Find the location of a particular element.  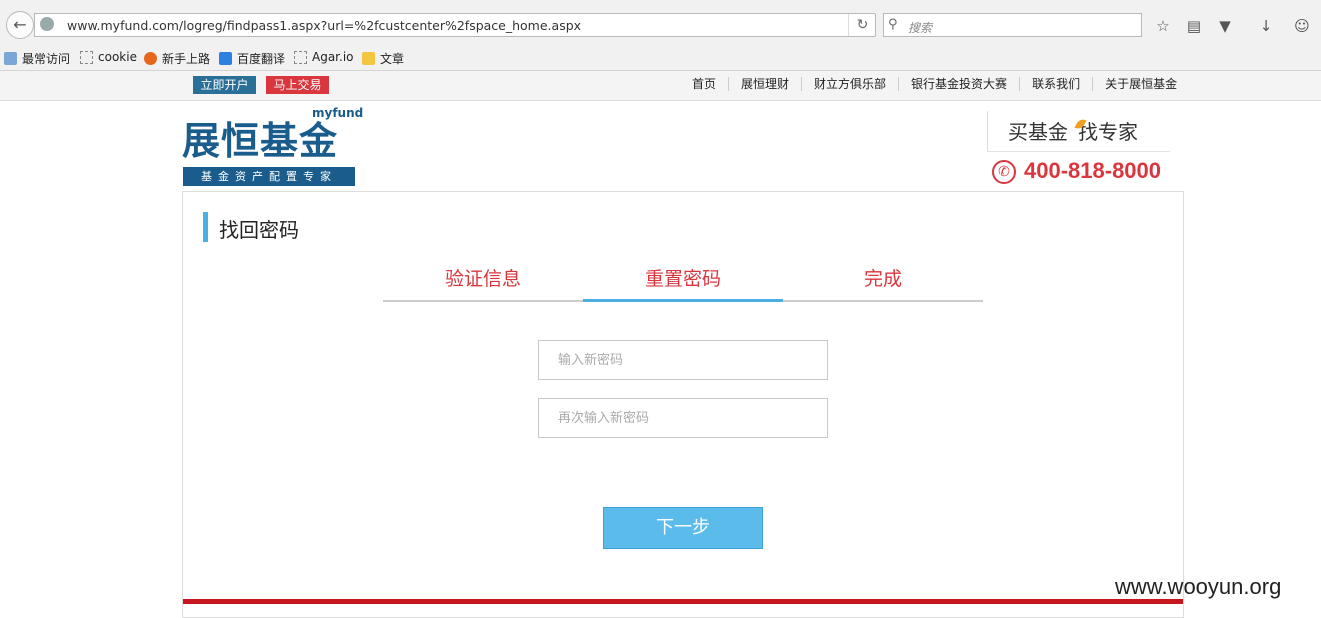

bookmark-label: 文章 is located at coordinates (392, 59).